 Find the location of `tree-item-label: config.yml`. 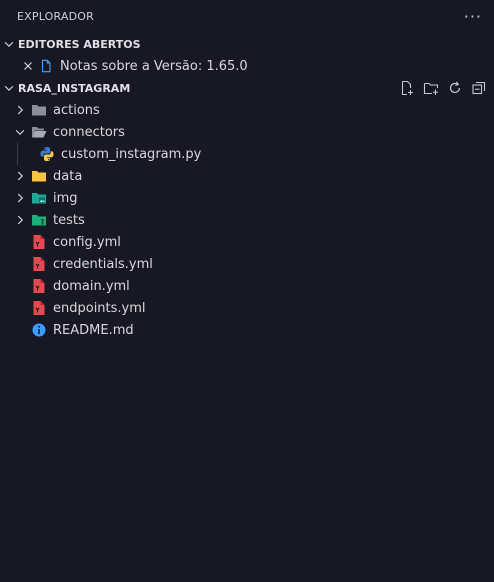

tree-item-label: config.yml is located at coordinates (87, 242).